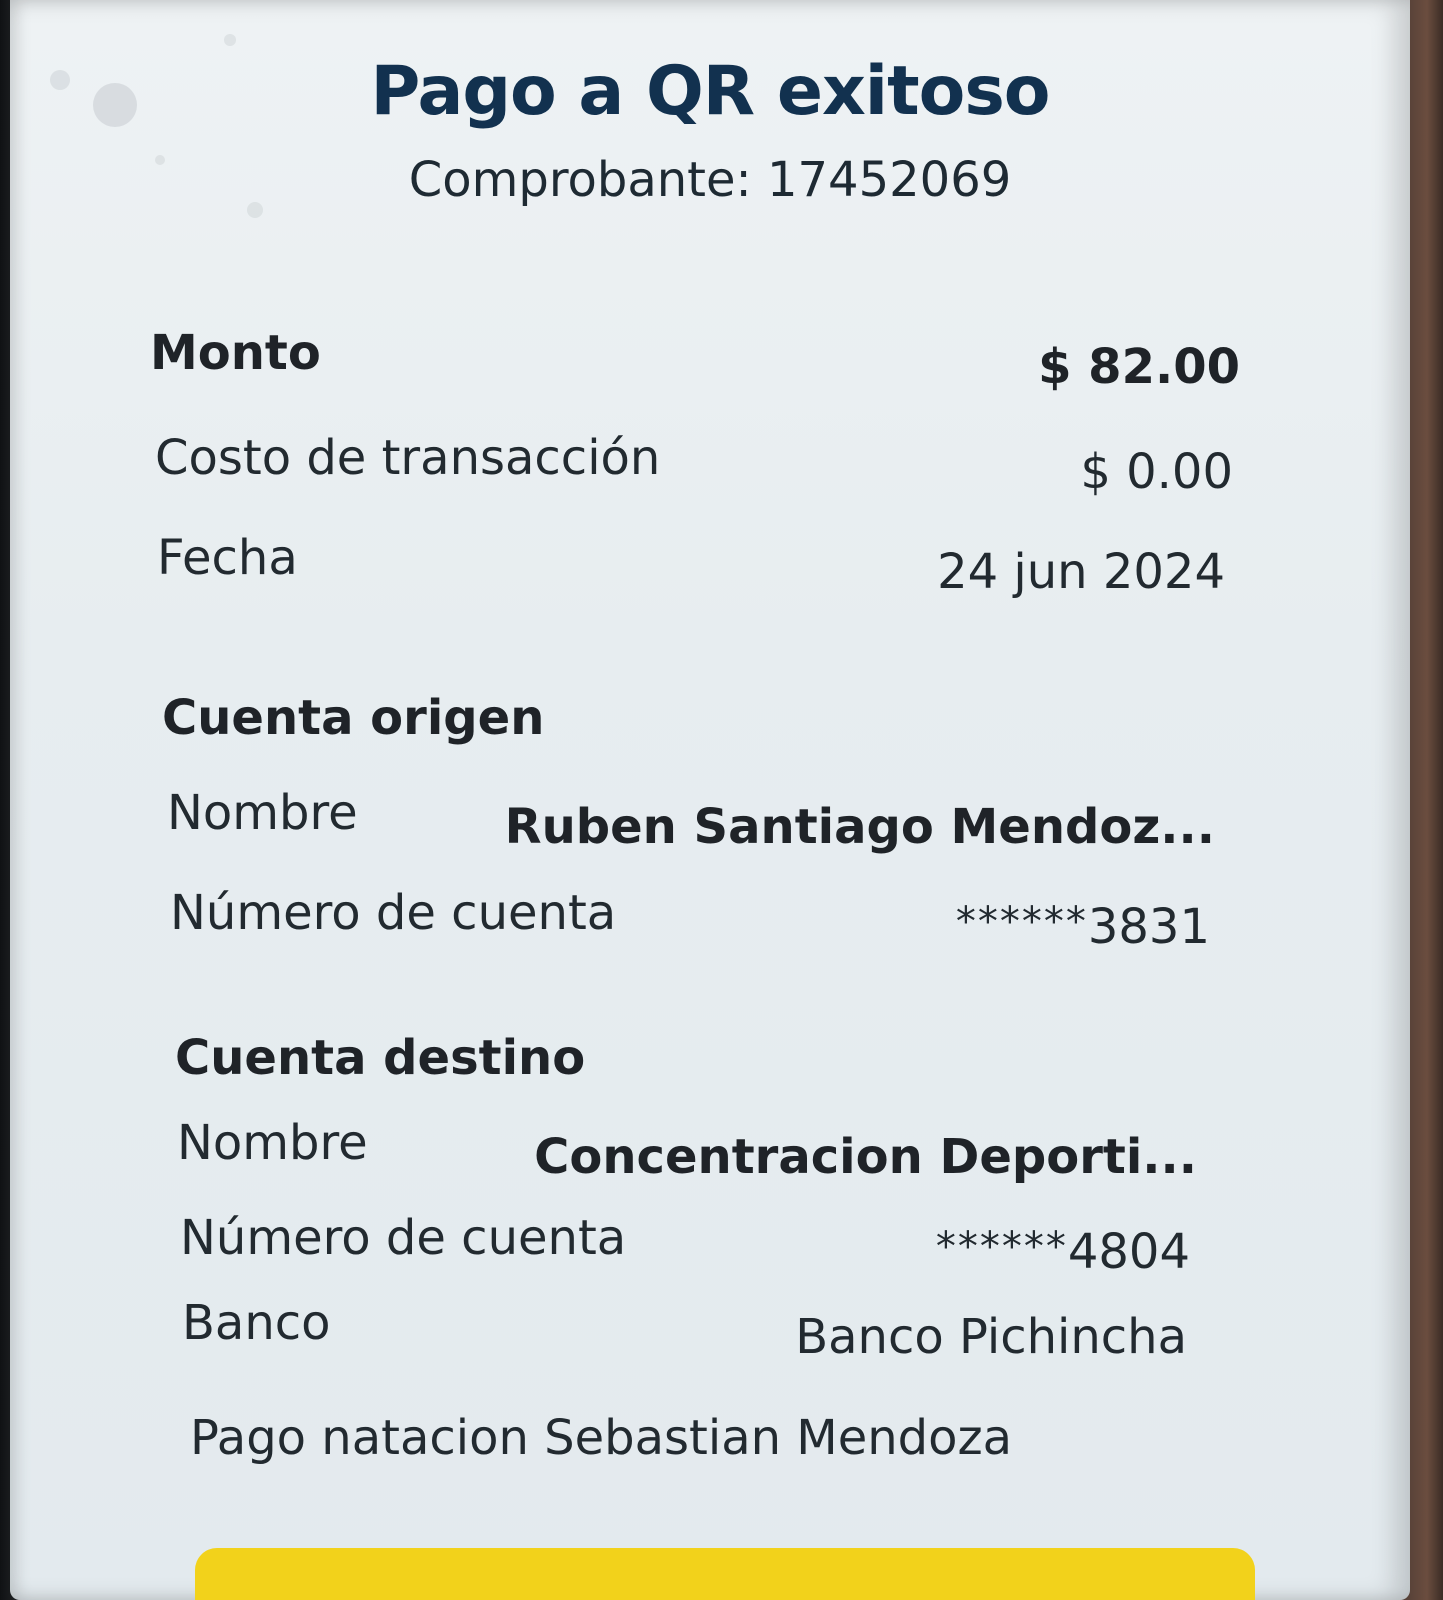 The height and width of the screenshot is (1600, 1443). I want to click on page-title: Pago a QR exitoso, so click(710, 91).